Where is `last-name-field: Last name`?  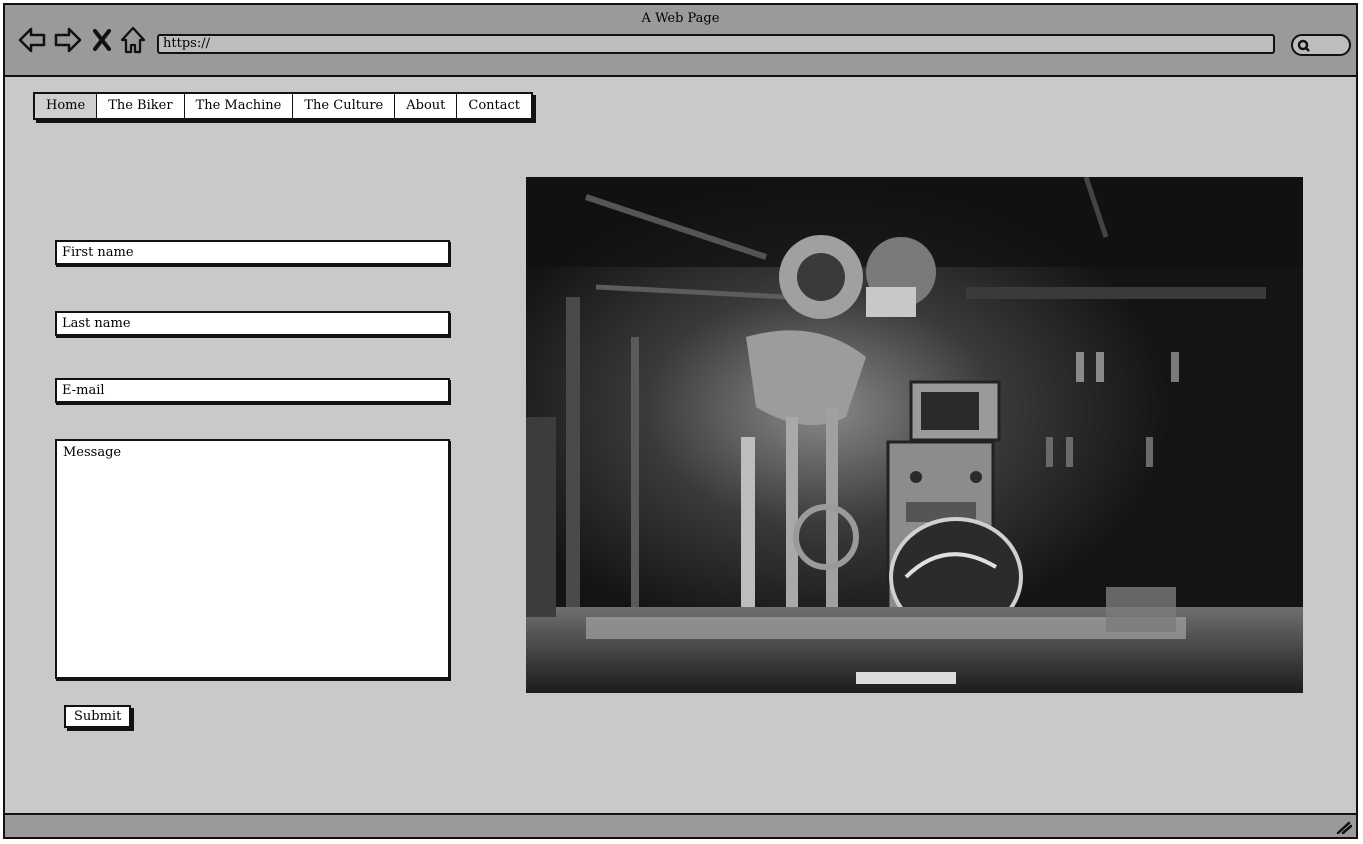
last-name-field: Last name is located at coordinates (252, 323).